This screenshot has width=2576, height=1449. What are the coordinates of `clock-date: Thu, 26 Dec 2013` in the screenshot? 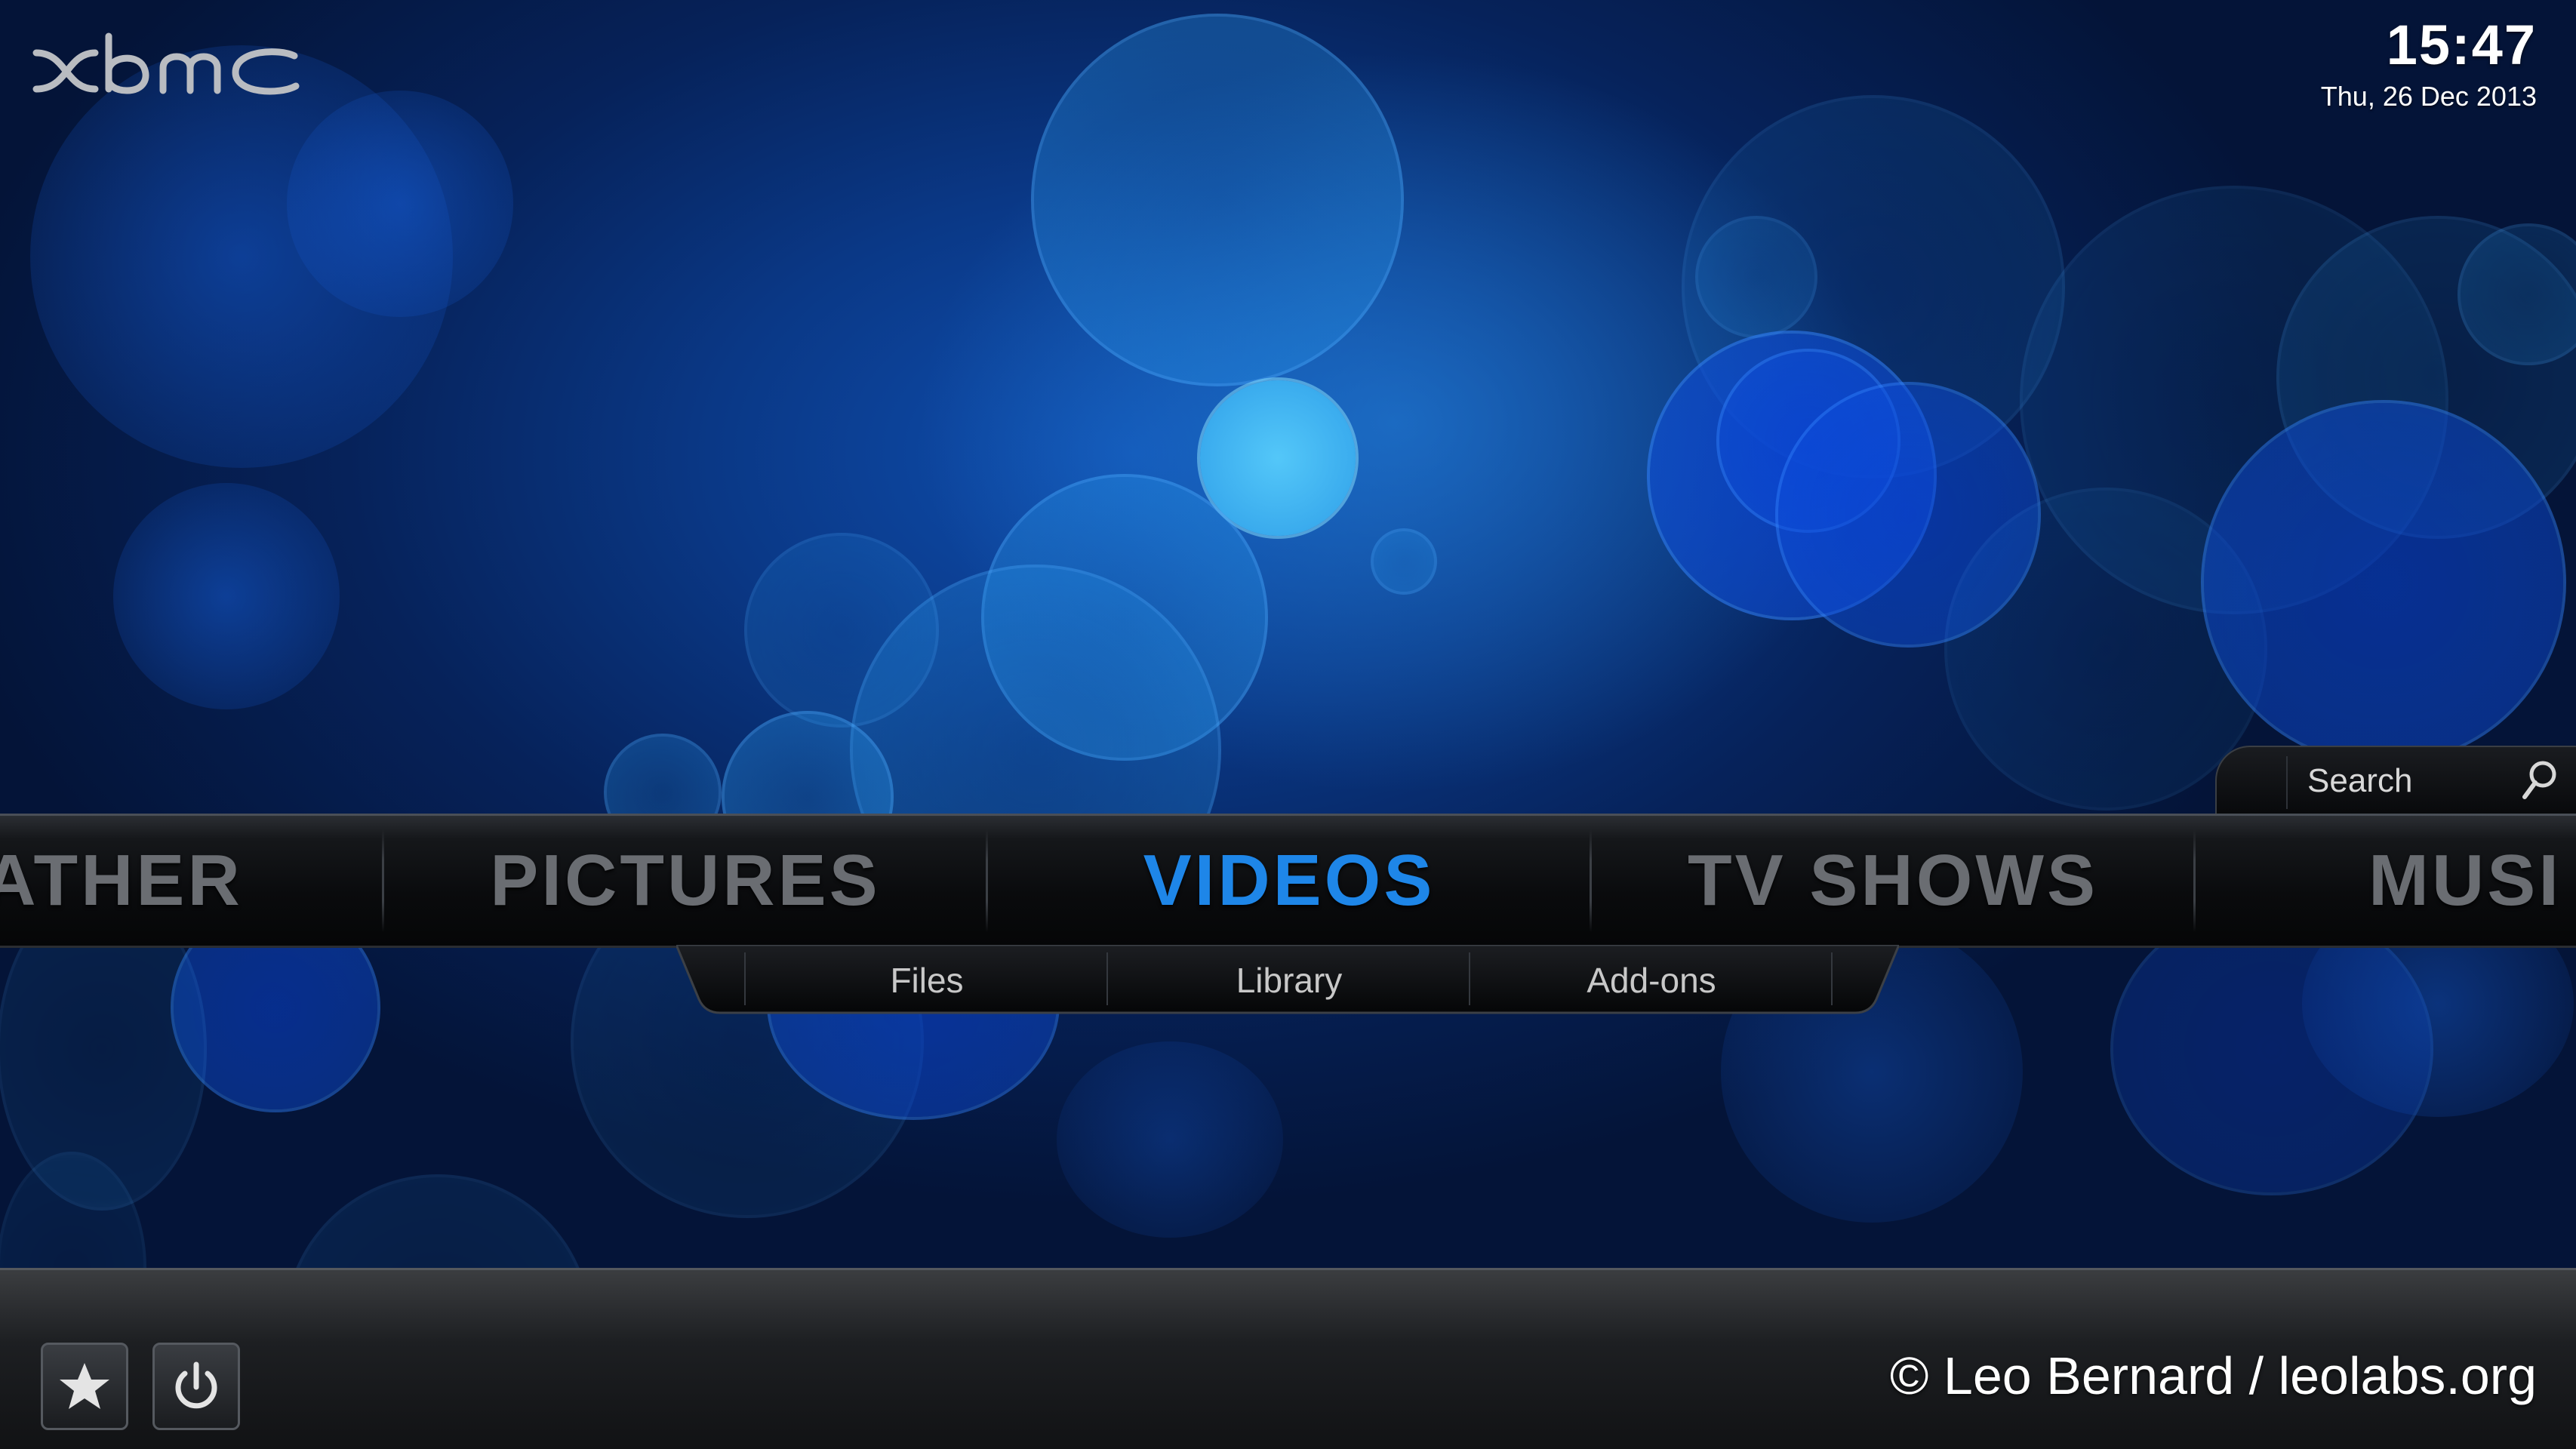 It's located at (2428, 96).